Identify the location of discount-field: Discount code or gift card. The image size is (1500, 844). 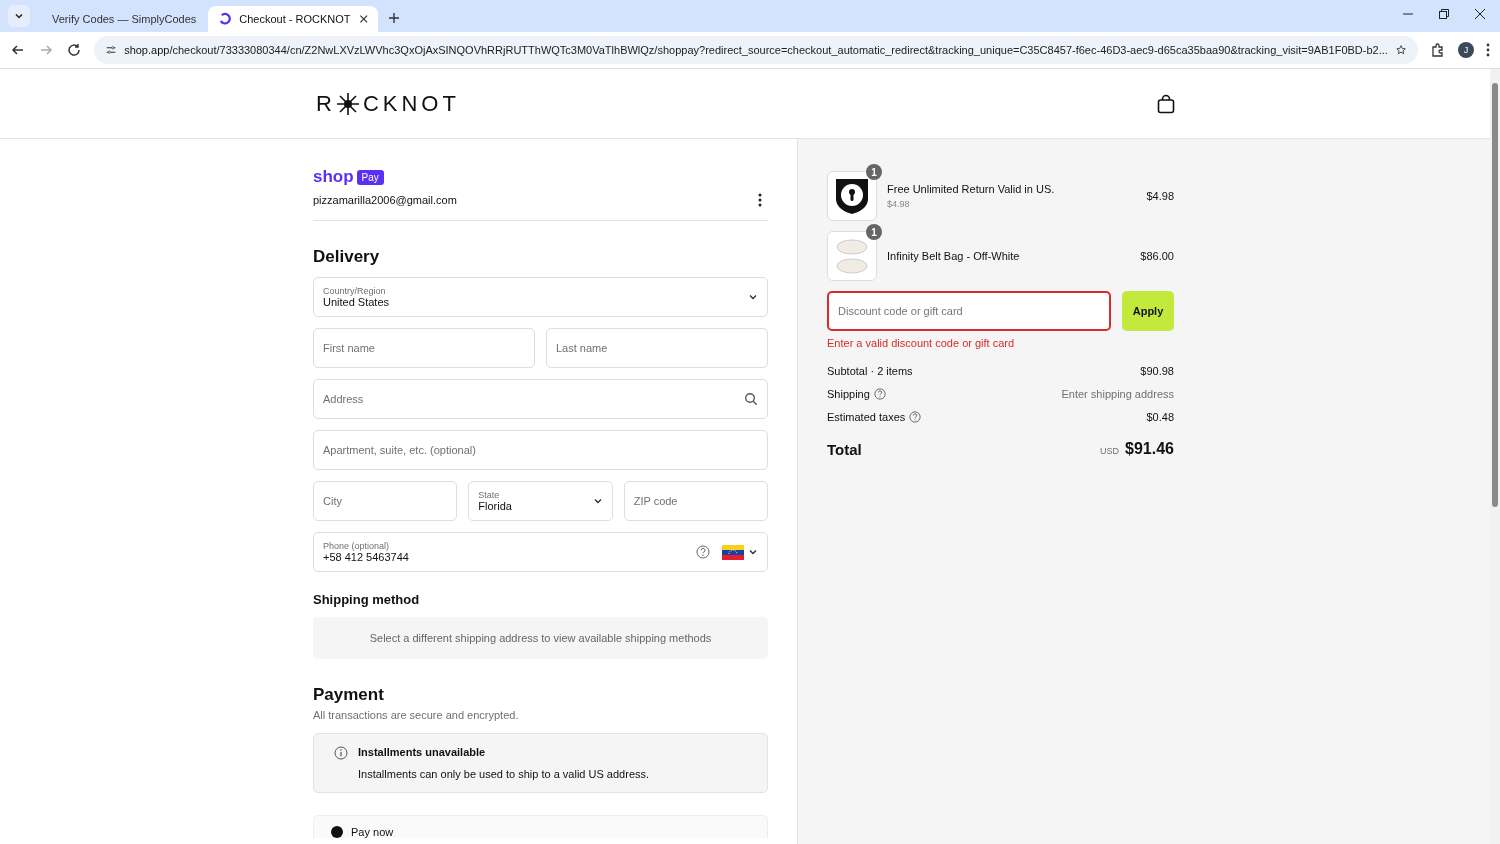
(969, 311).